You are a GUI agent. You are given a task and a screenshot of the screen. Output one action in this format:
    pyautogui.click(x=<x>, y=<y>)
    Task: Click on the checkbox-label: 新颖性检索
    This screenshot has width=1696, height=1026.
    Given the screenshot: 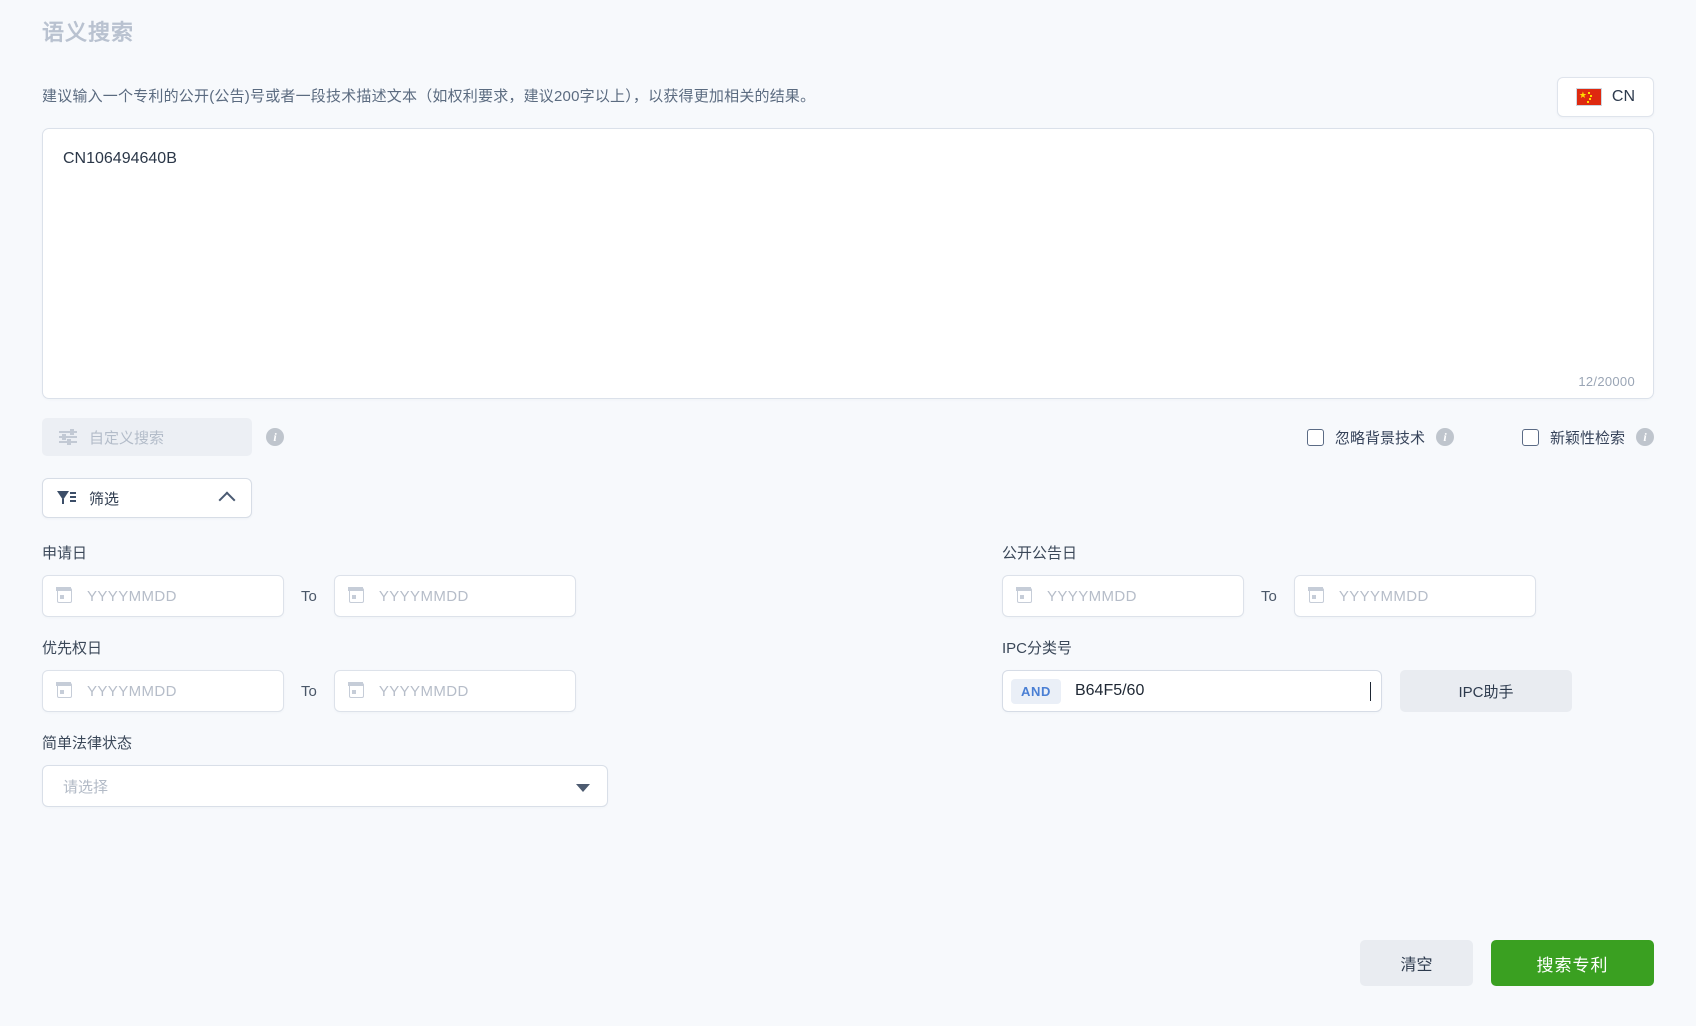 What is the action you would take?
    pyautogui.click(x=1587, y=438)
    